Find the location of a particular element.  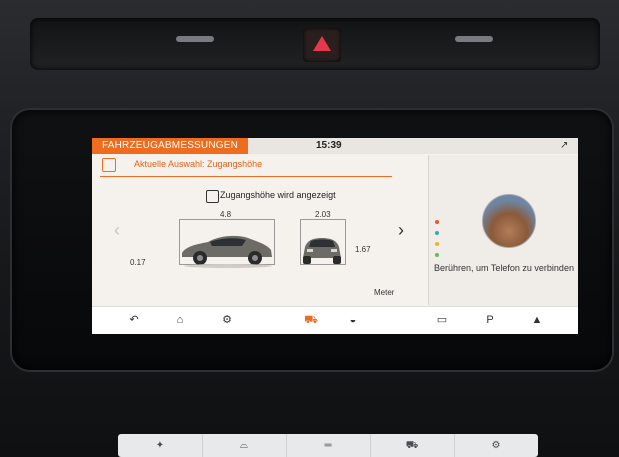

lines-icon: ═ is located at coordinates (328, 445).